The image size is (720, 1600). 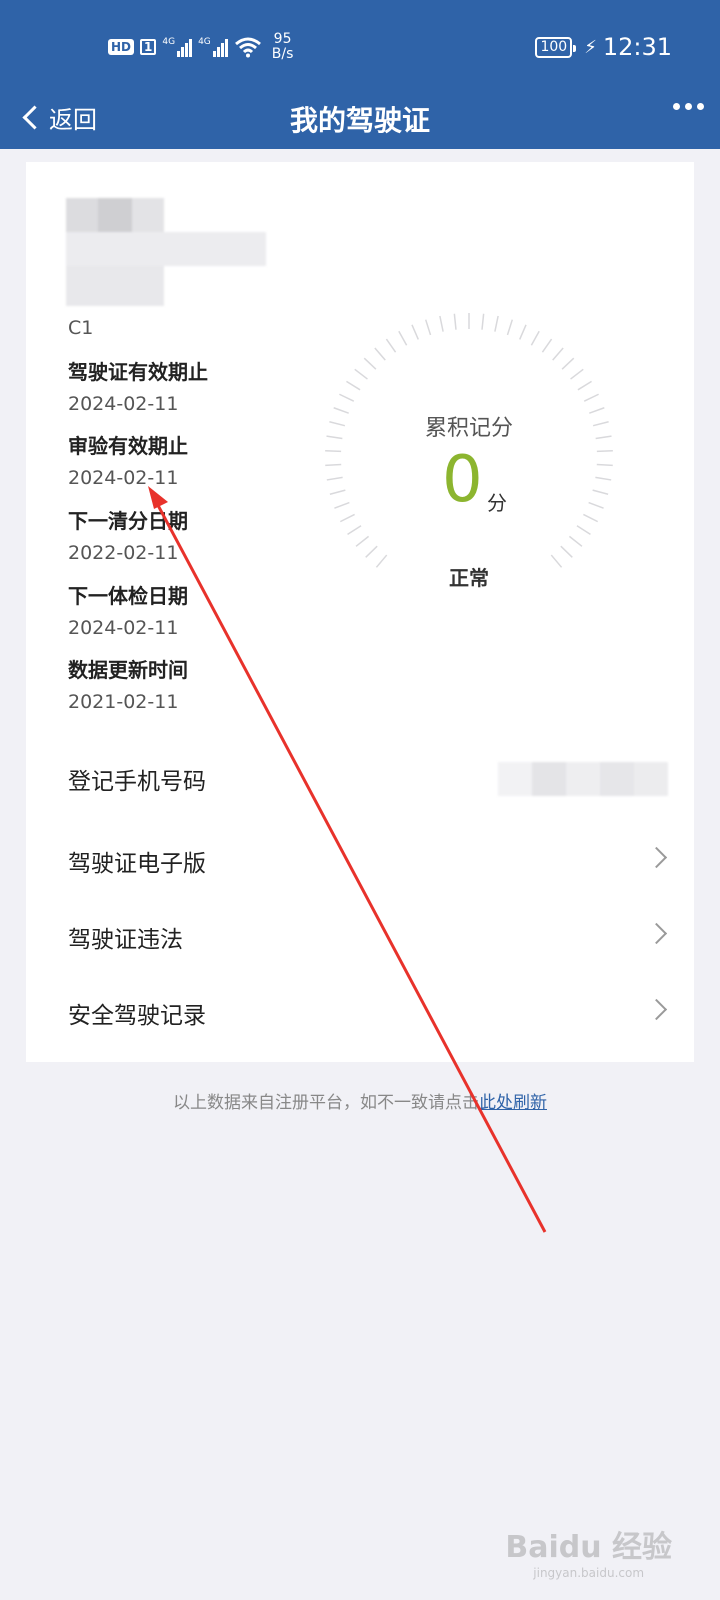 I want to click on watermark-url: jingyan.baidu.com, so click(x=589, y=1573).